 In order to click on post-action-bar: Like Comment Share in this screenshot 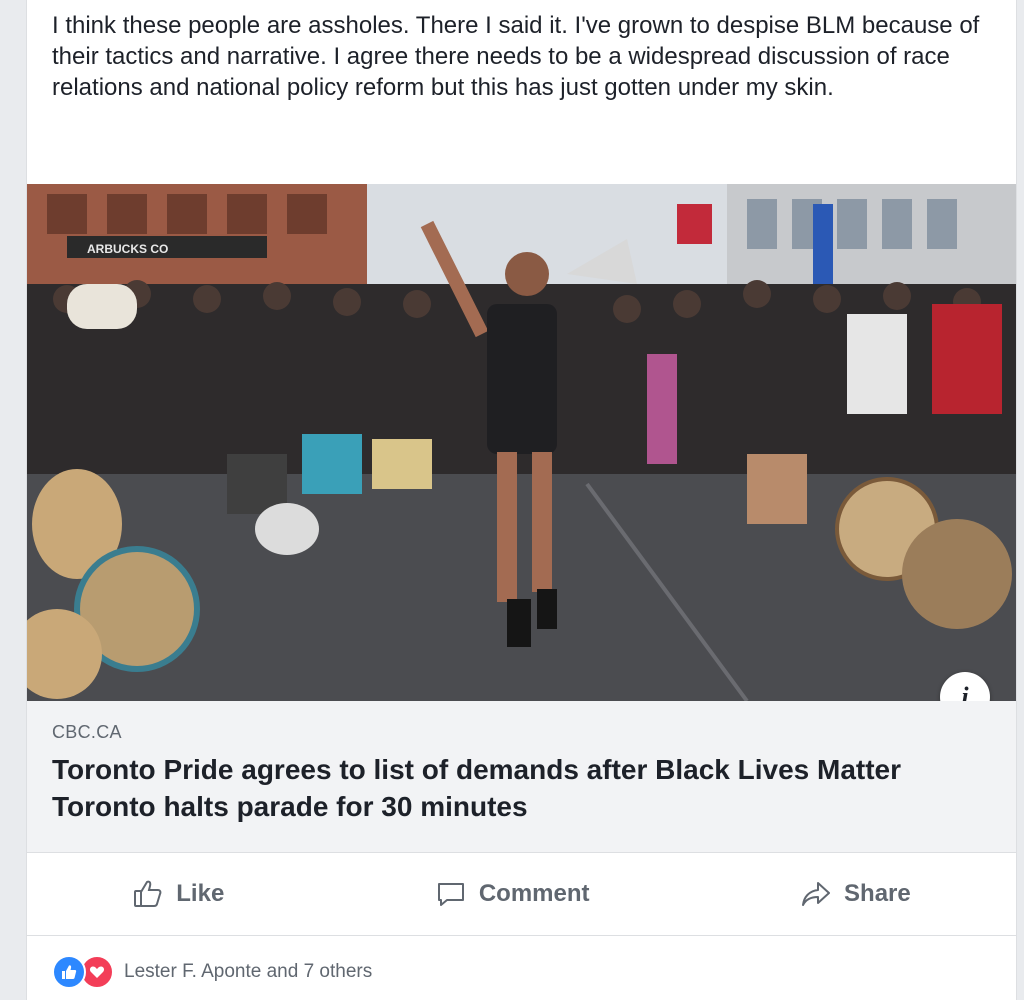, I will do `click(521, 894)`.